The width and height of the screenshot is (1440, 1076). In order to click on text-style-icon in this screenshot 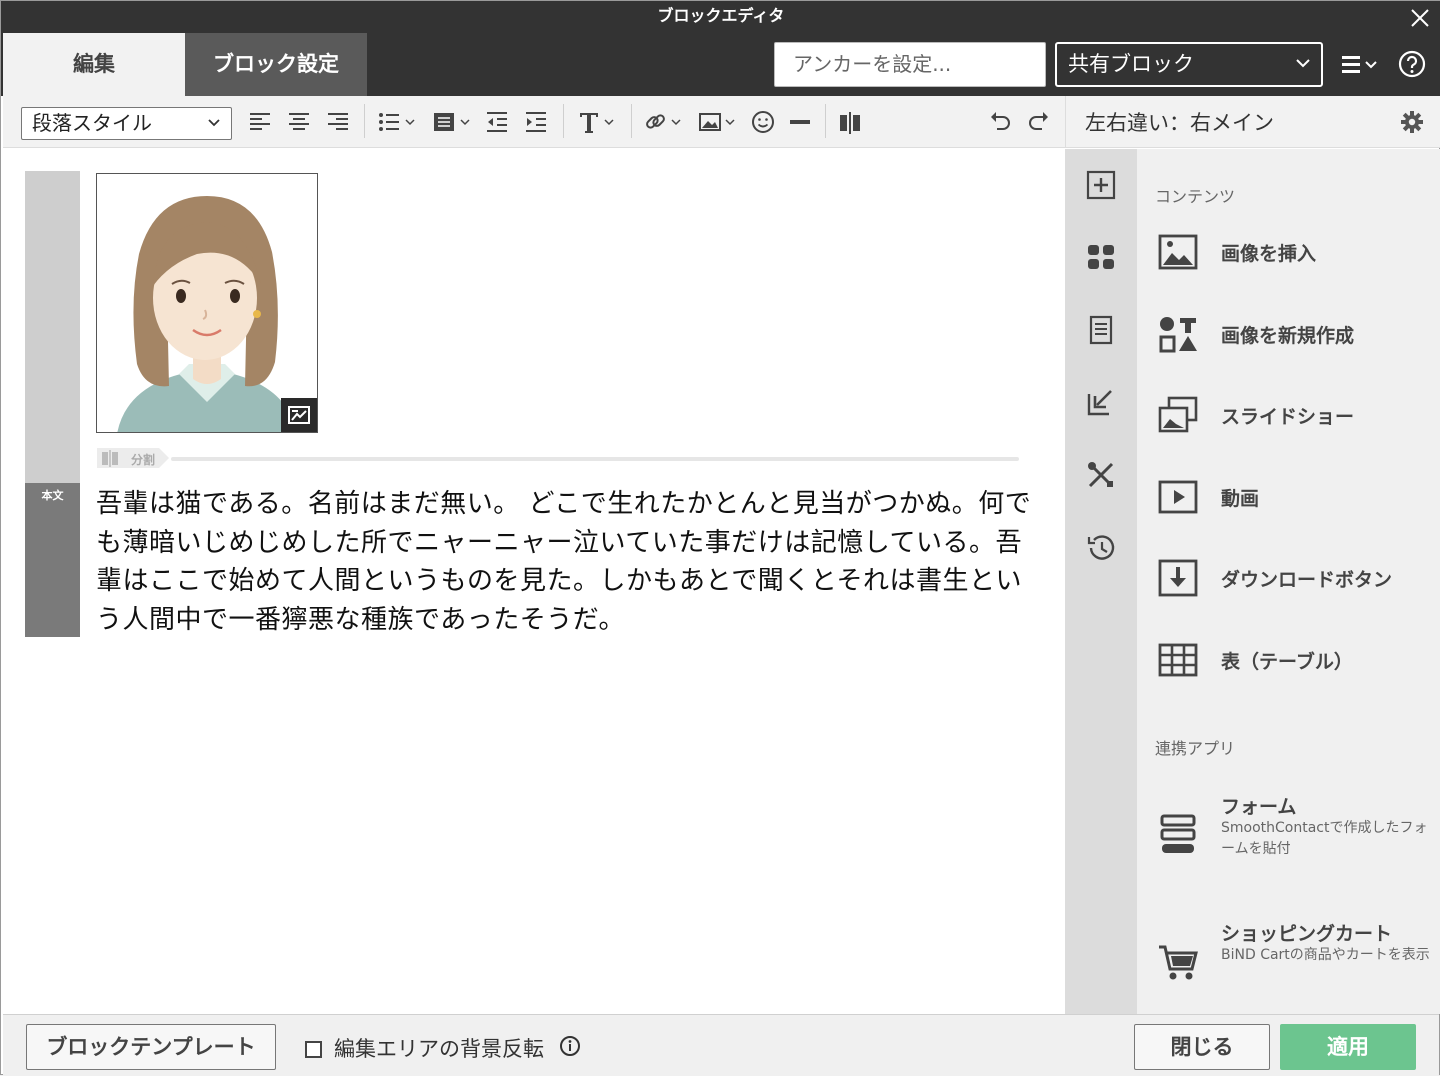, I will do `click(598, 122)`.